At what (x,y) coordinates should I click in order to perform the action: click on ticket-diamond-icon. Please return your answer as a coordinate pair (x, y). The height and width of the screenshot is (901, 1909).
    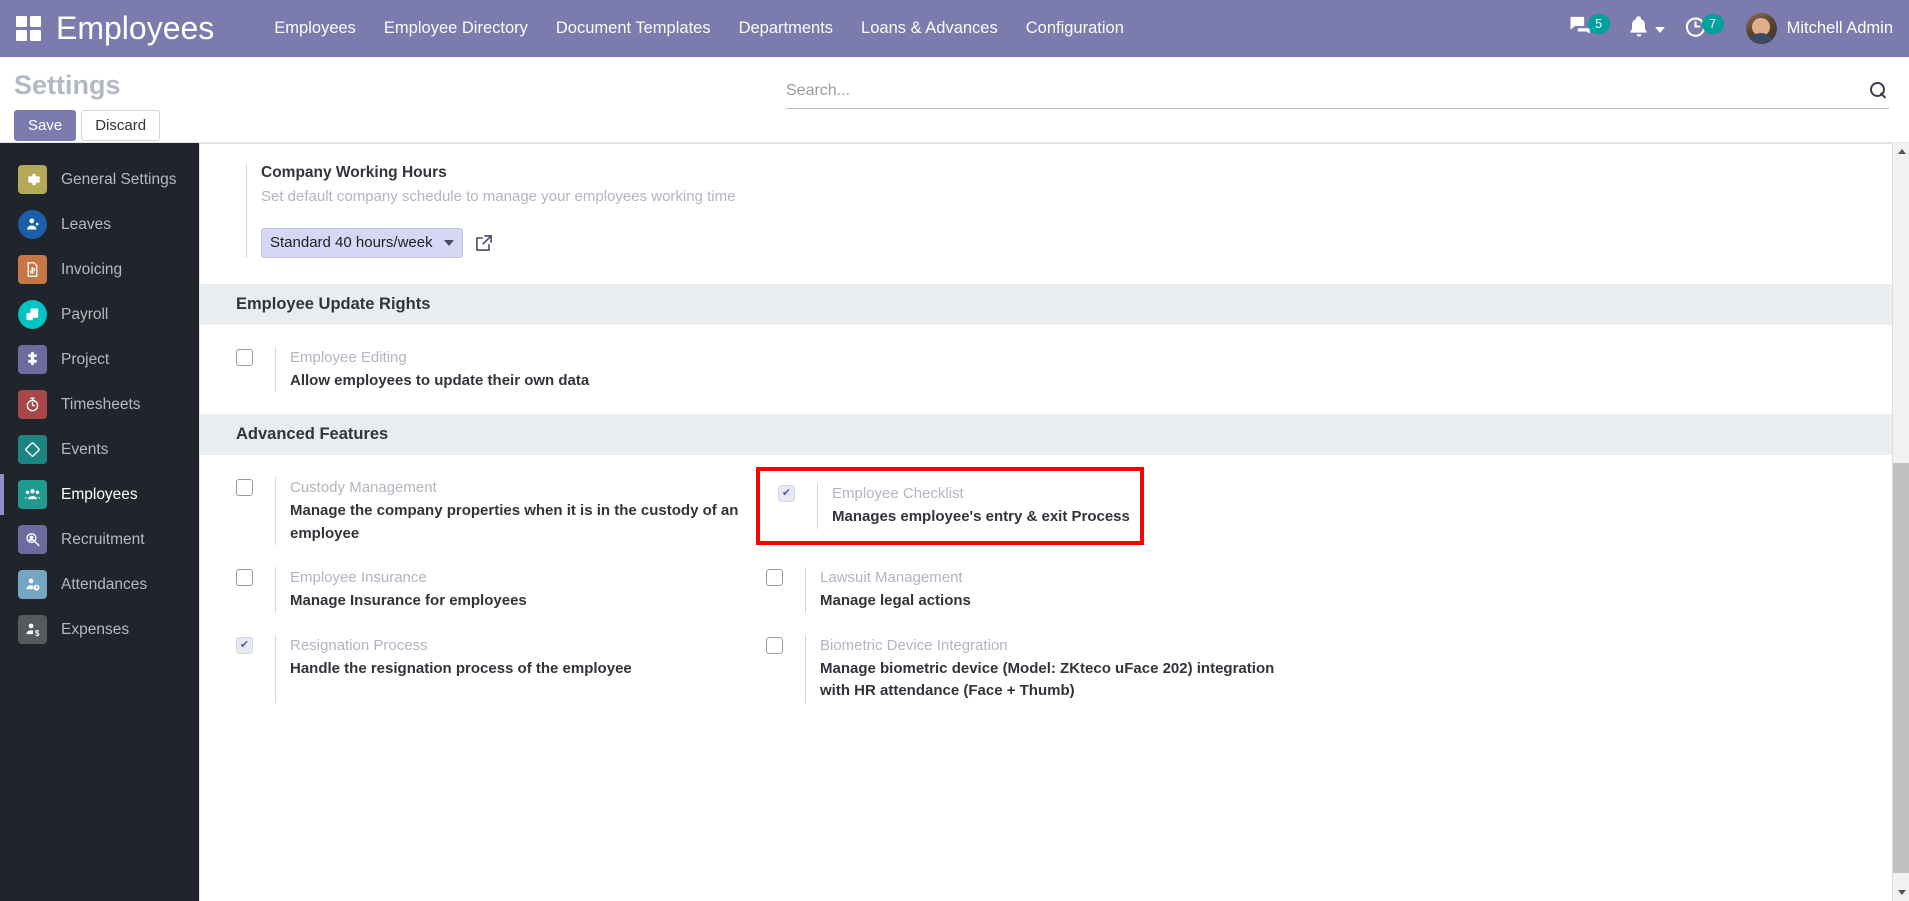
    Looking at the image, I should click on (32, 449).